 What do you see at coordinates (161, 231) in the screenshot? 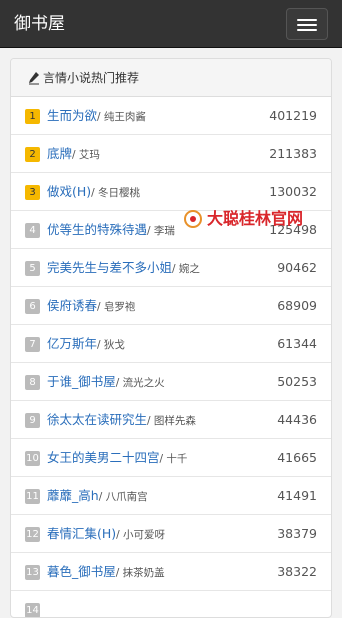
I see `book-author: / 李瑞` at bounding box center [161, 231].